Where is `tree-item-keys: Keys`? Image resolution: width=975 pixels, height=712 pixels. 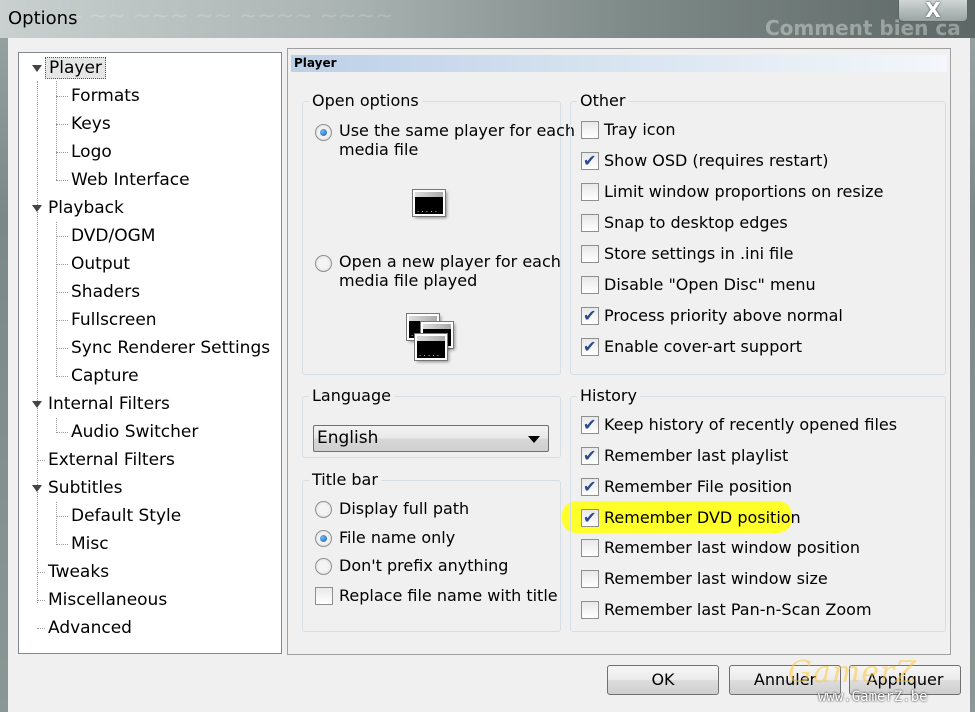 tree-item-keys: Keys is located at coordinates (91, 124).